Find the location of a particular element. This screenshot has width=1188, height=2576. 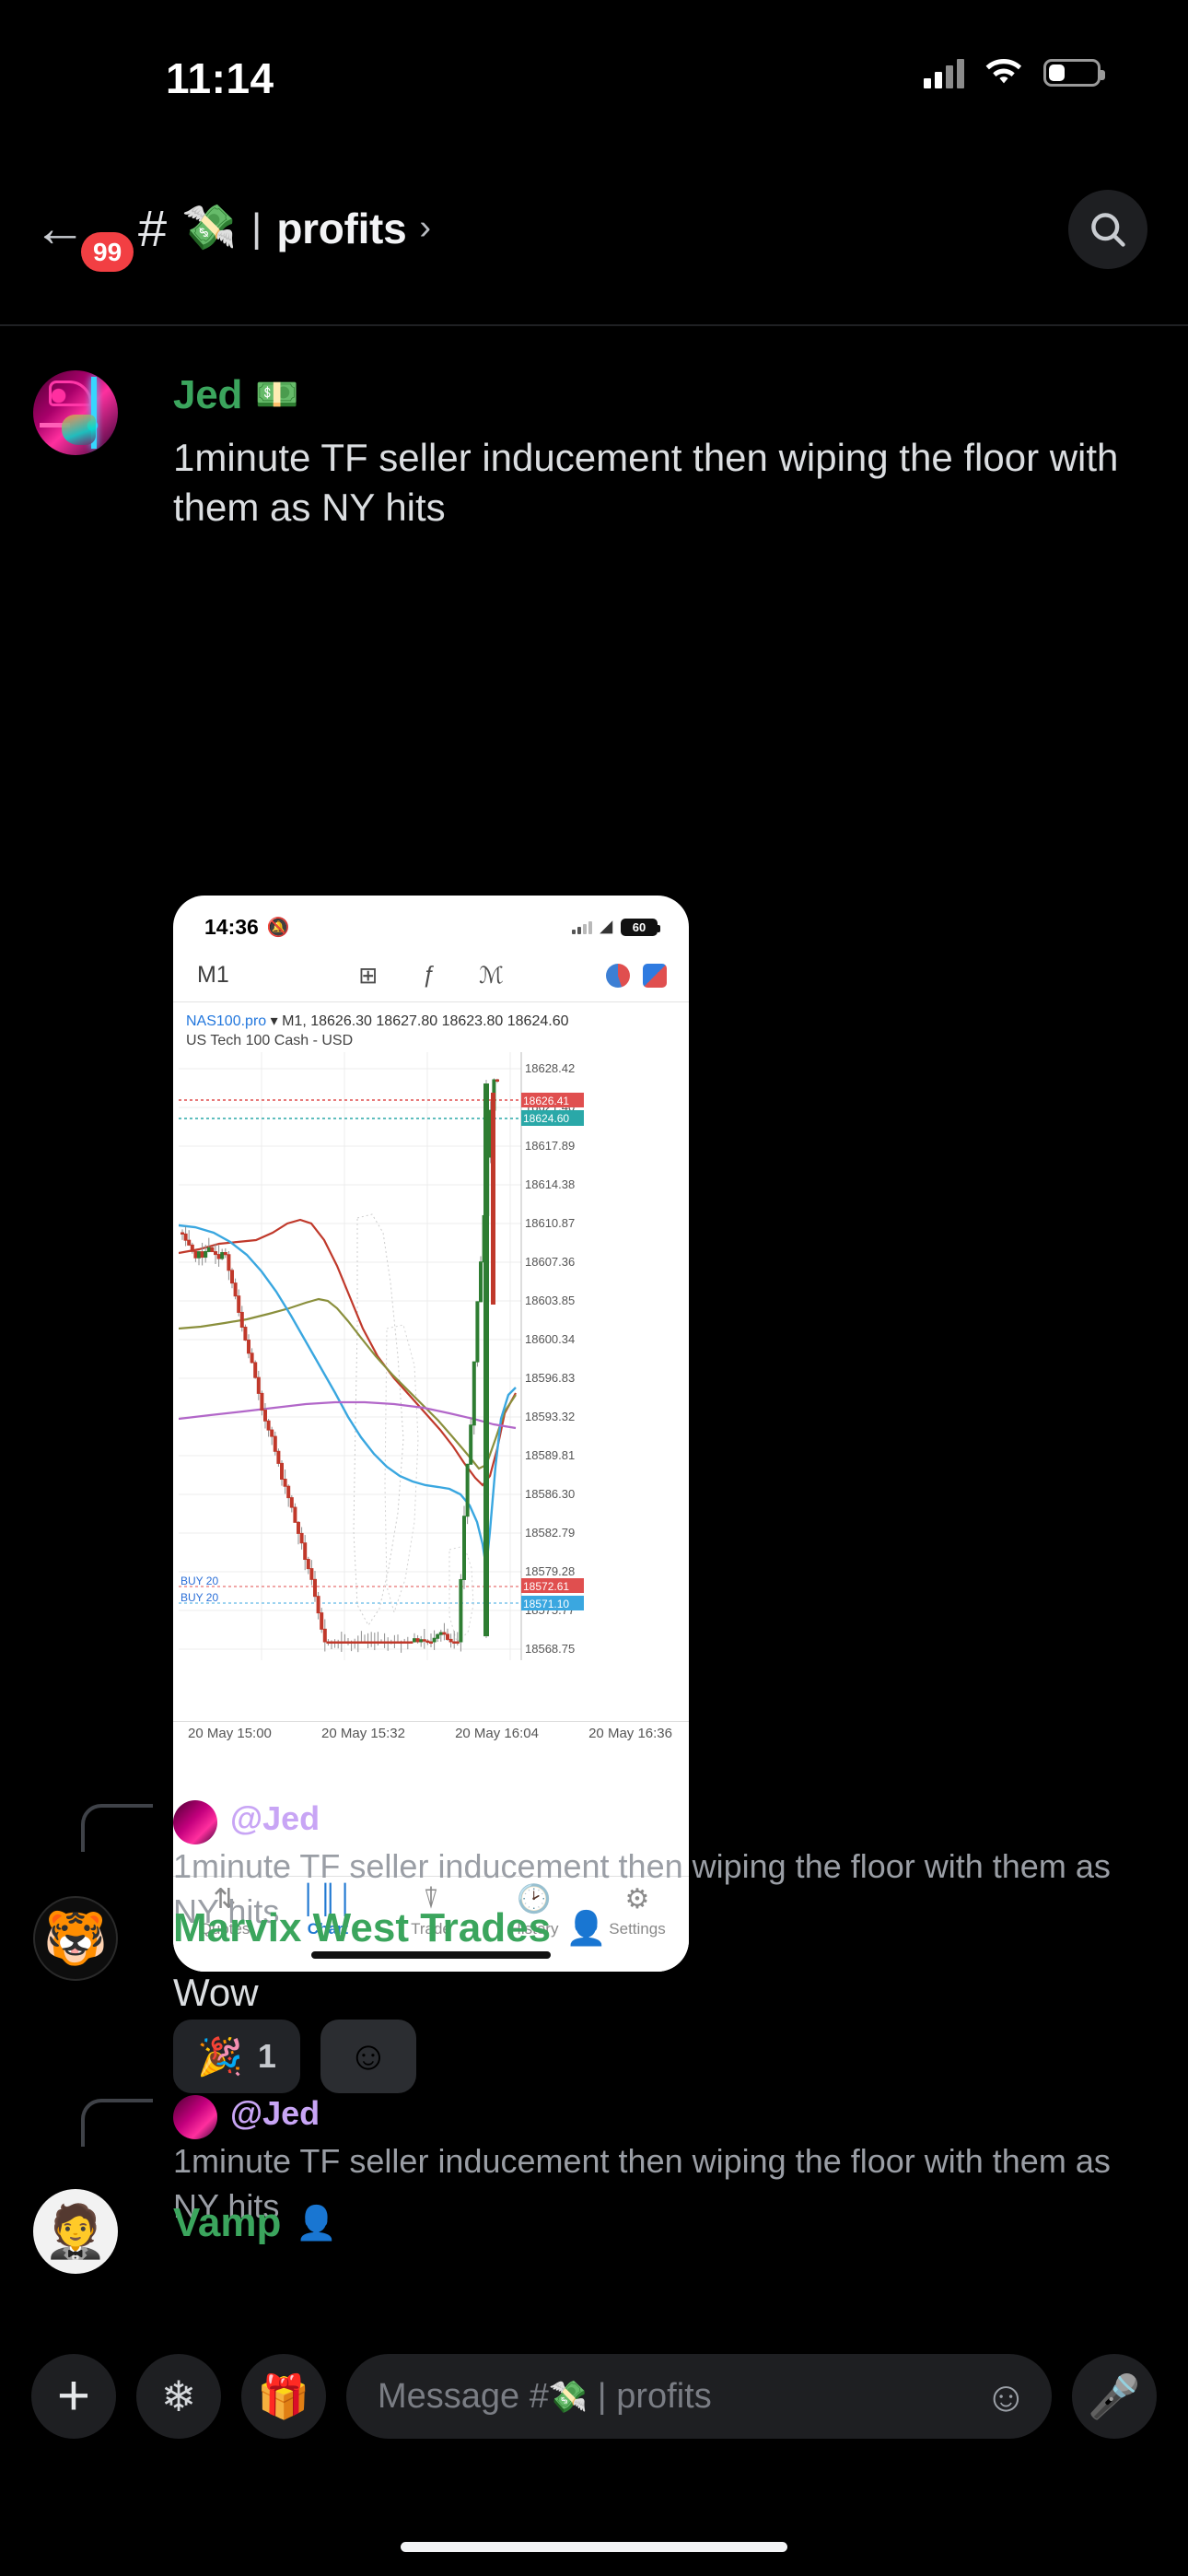

apps-button: ❄ is located at coordinates (178, 2396).